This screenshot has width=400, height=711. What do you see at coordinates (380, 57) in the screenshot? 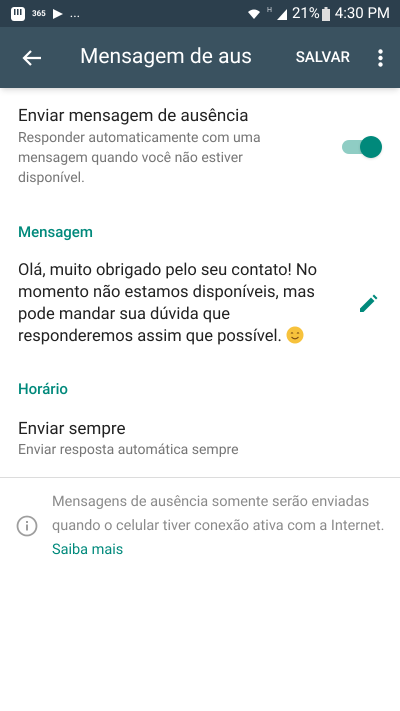
I see `more-icon` at bounding box center [380, 57].